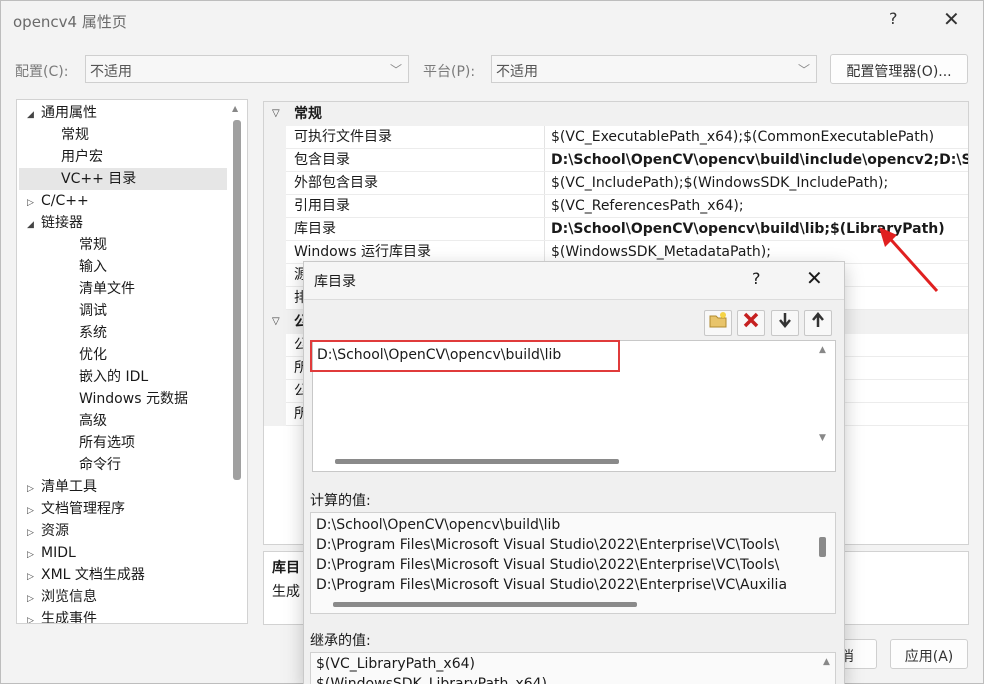  What do you see at coordinates (322, 160) in the screenshot?
I see `property-name: 包含目录` at bounding box center [322, 160].